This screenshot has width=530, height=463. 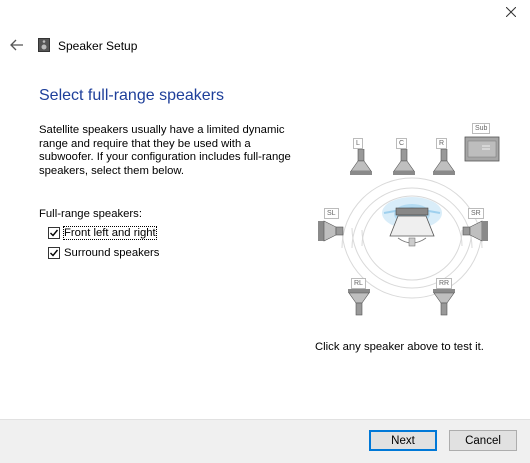 I want to click on full-range-label: Full-range speakers:, so click(x=90, y=214).